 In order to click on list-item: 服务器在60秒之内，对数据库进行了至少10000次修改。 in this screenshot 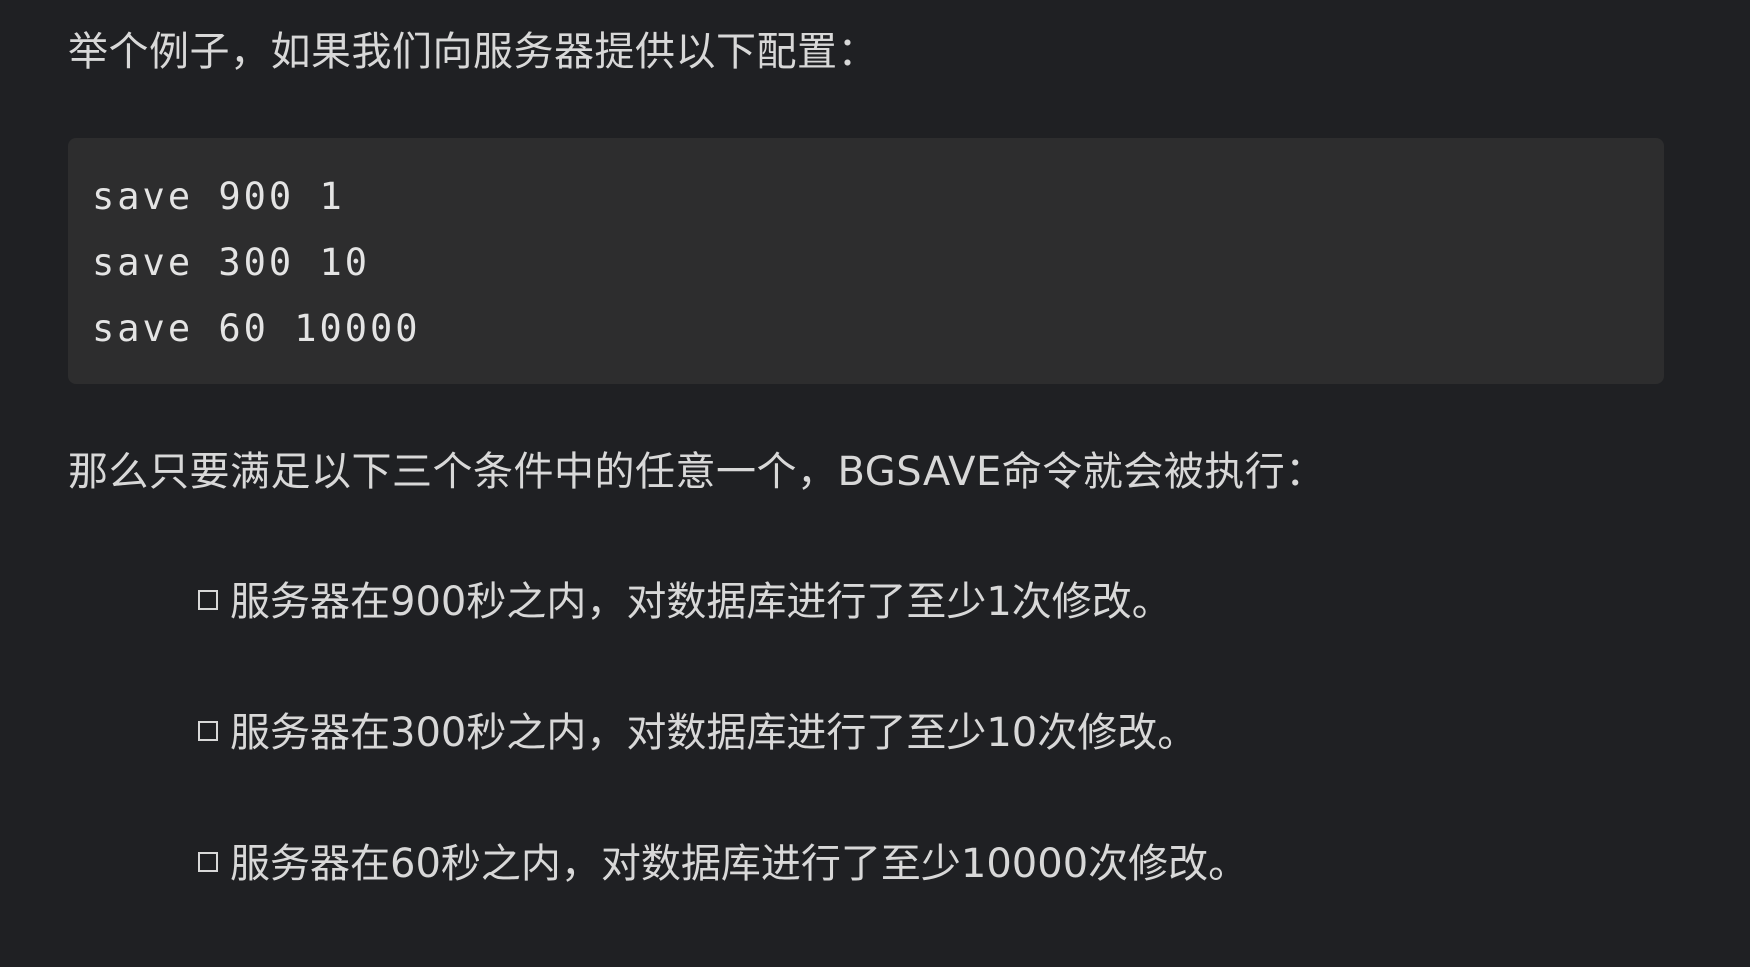, I will do `click(723, 901)`.